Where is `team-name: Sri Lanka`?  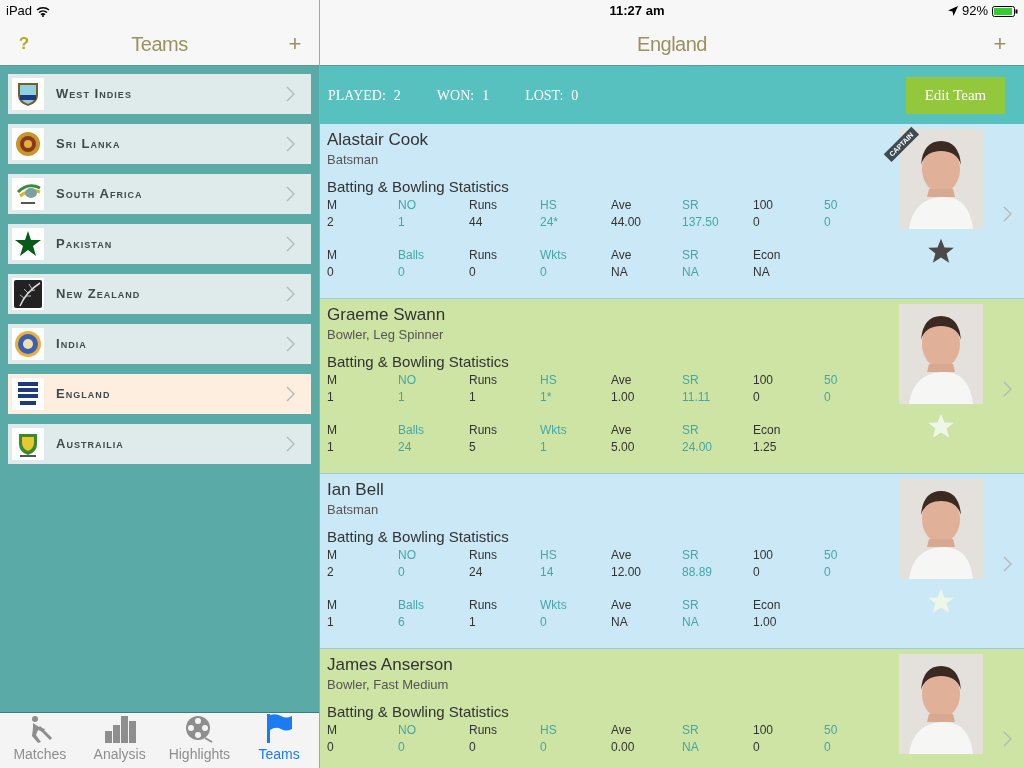
team-name: Sri Lanka is located at coordinates (89, 144).